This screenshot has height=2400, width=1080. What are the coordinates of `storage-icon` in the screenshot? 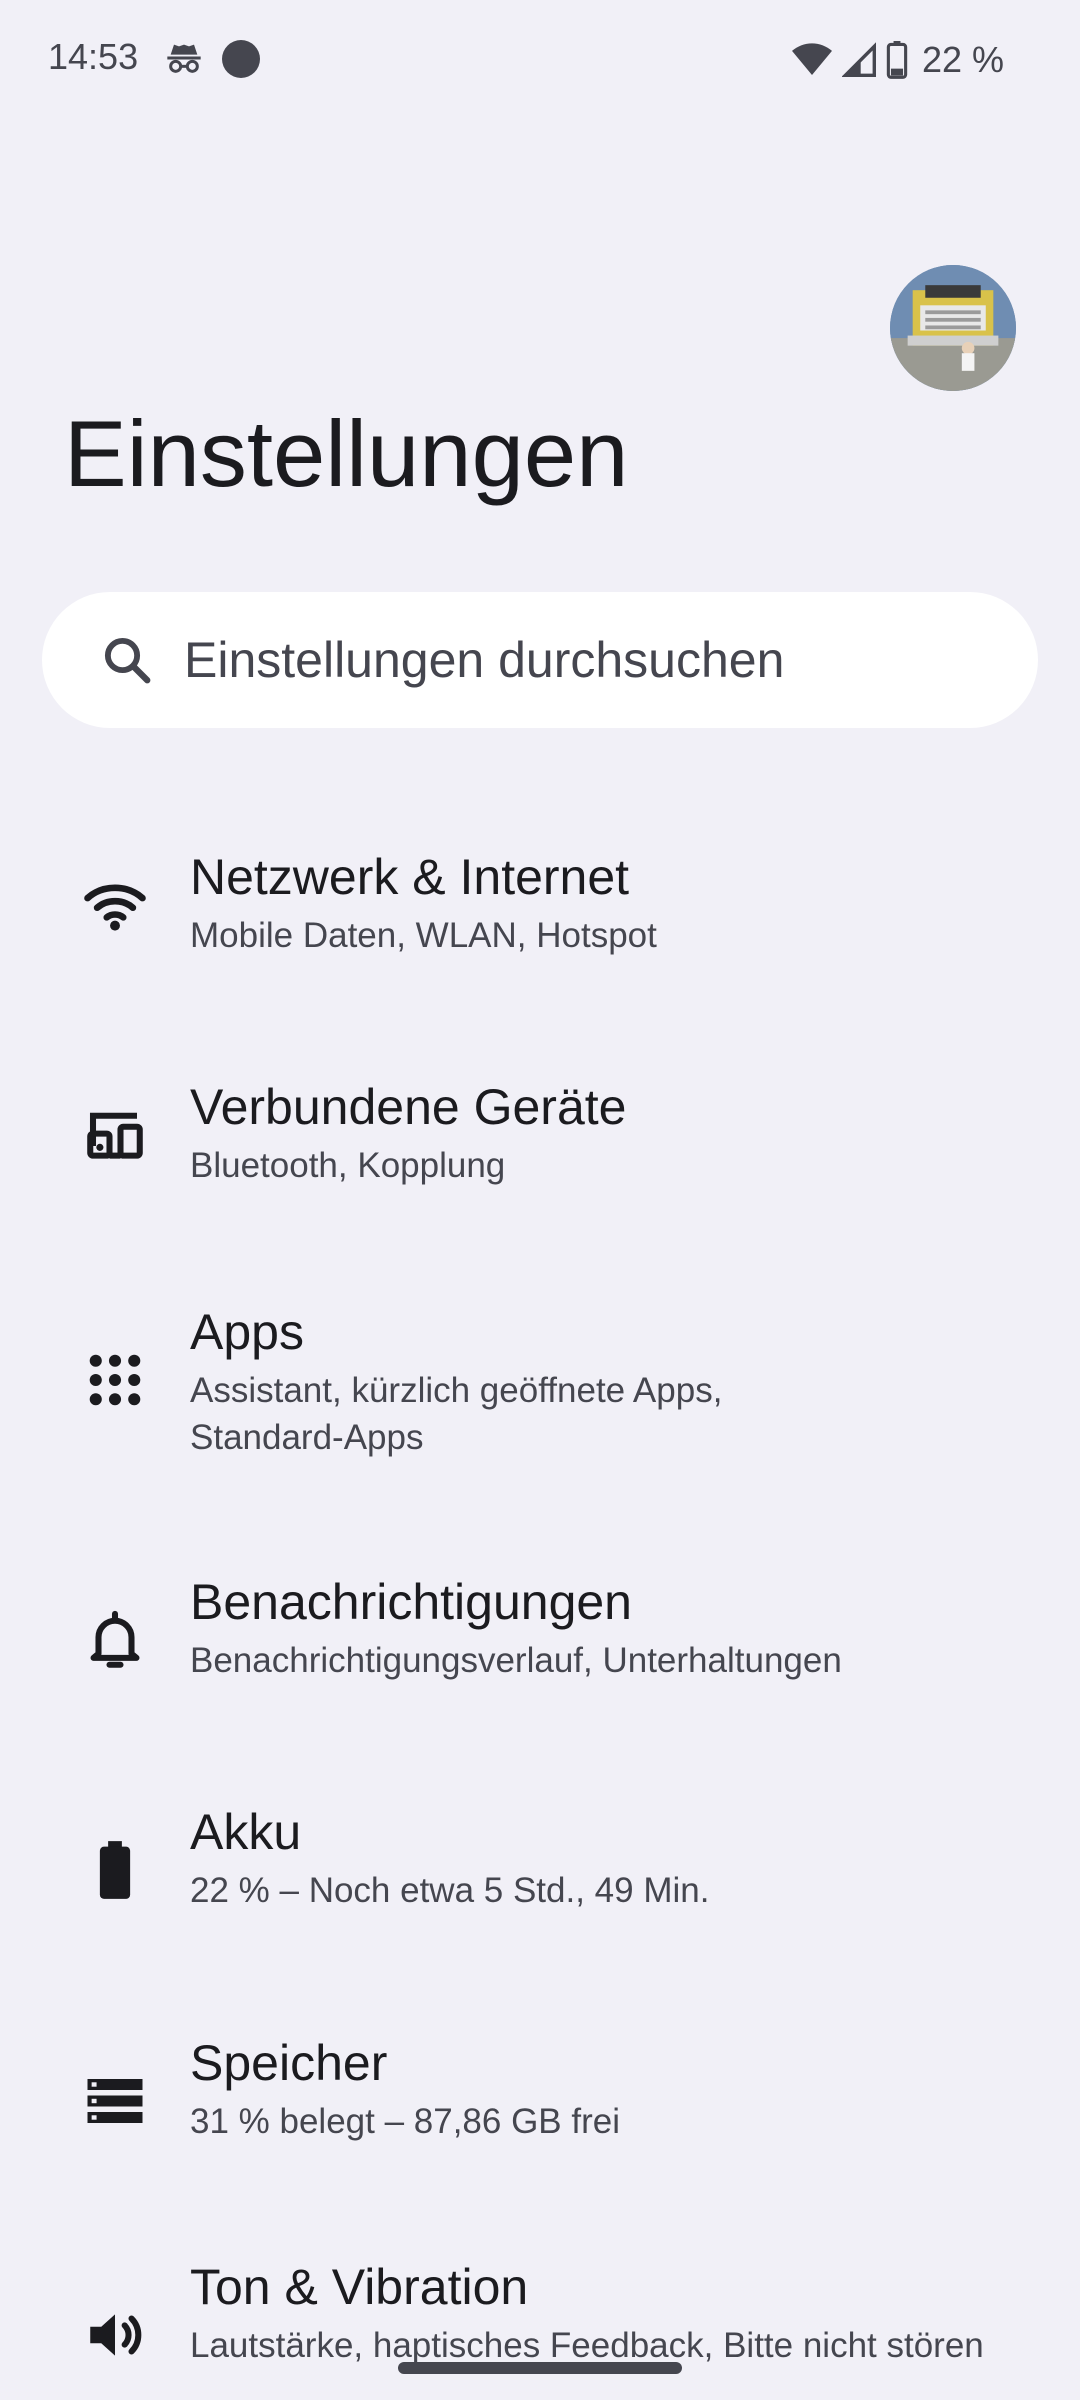 It's located at (115, 2101).